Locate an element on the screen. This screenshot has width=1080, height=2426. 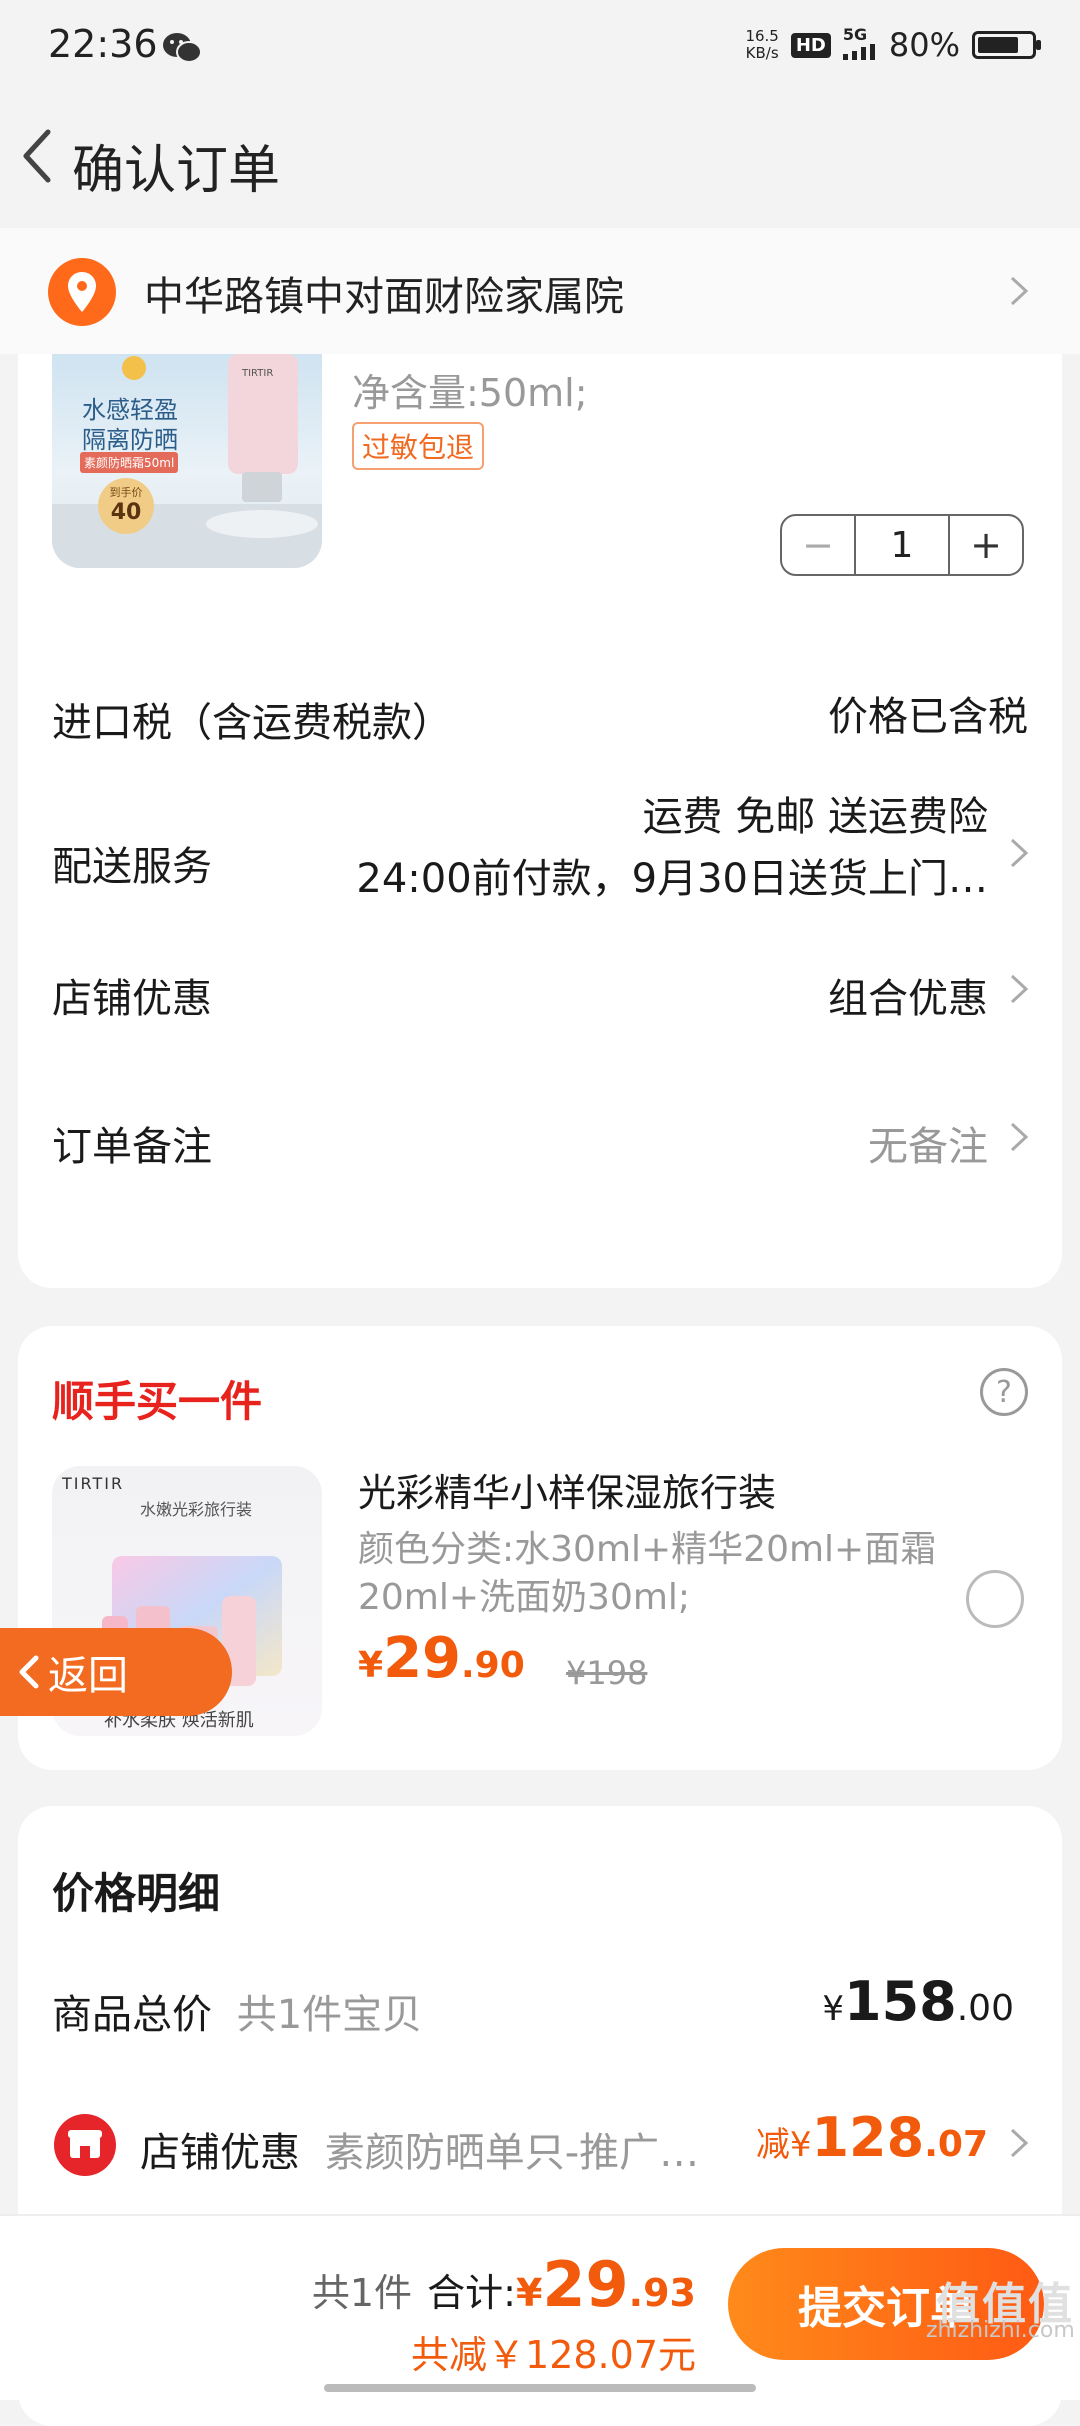
discount-int: 128 is located at coordinates (868, 2137).